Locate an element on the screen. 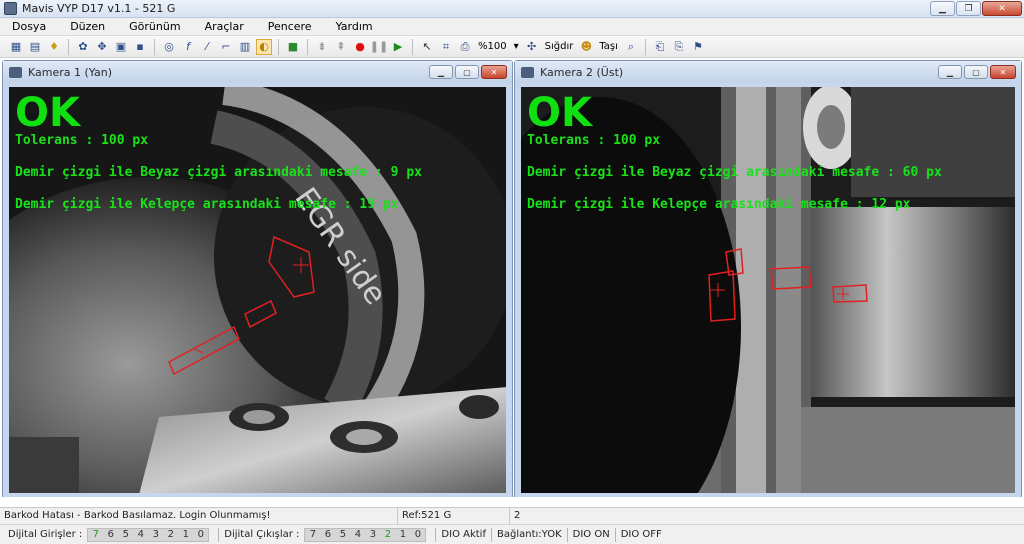 Image resolution: width=1024 pixels, height=544 pixels. printer-setup-icon: ⎘ is located at coordinates (679, 47).